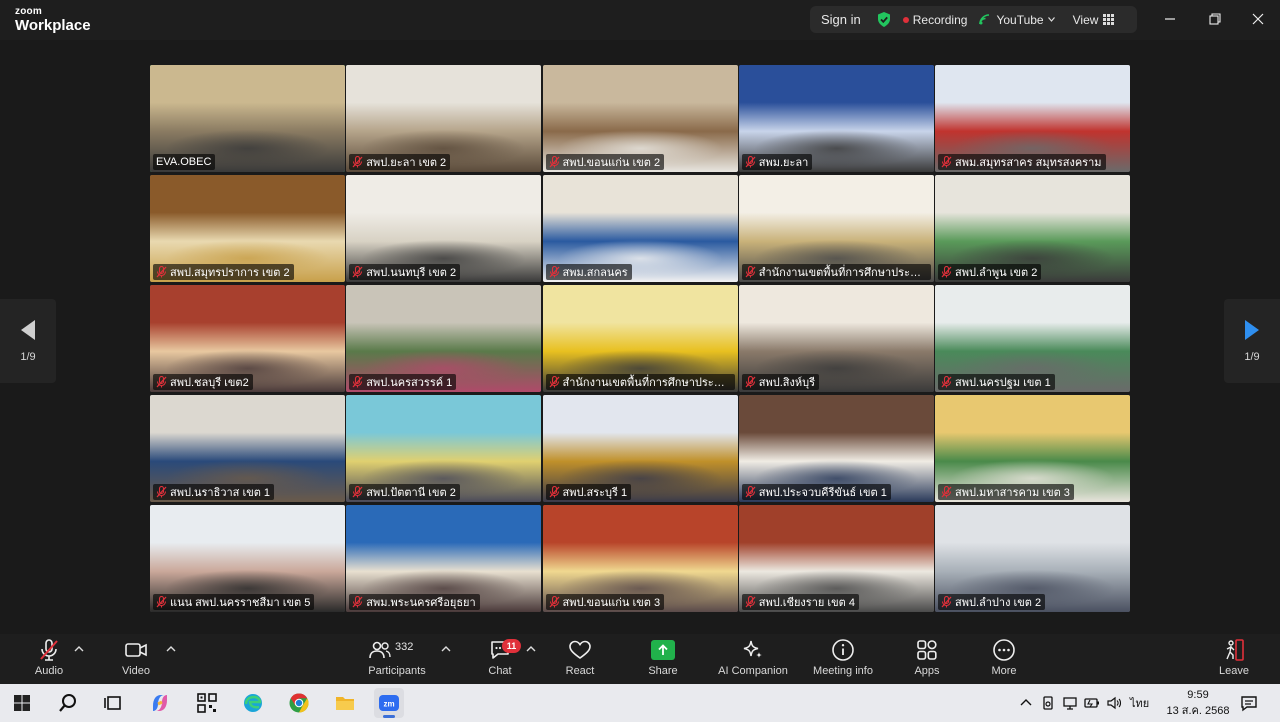 This screenshot has height=722, width=1280. Describe the element at coordinates (996, 382) in the screenshot. I see `participant-name-label: สพป.นครปฐม เขต 1` at that location.